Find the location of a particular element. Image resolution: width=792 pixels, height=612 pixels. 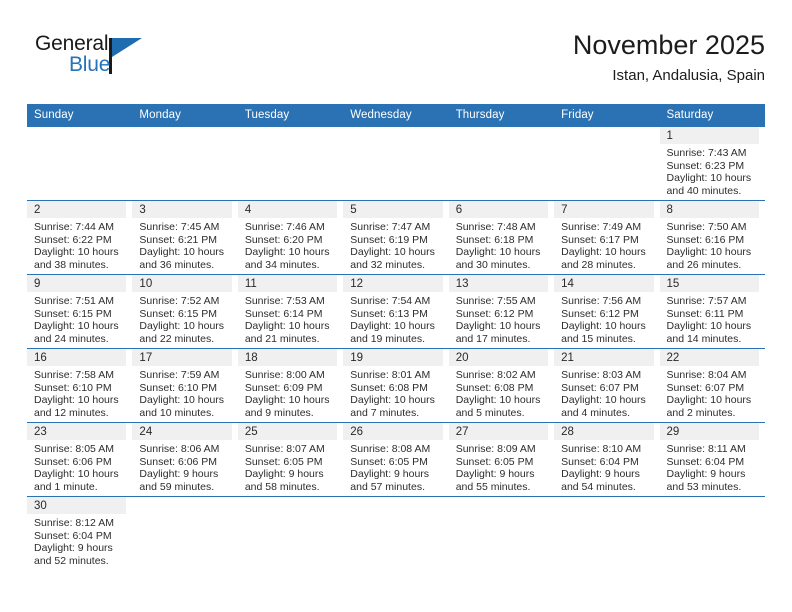

weekday-header-tuesday: Tuesday is located at coordinates (290, 115).